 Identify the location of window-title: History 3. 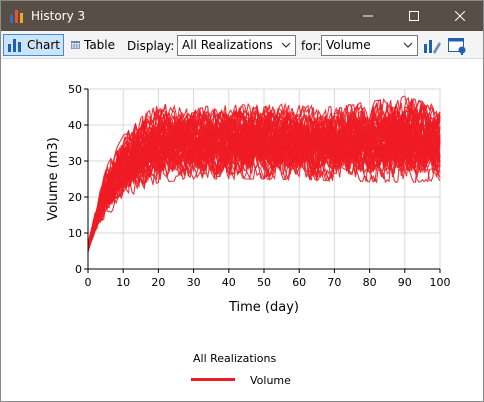
(58, 16).